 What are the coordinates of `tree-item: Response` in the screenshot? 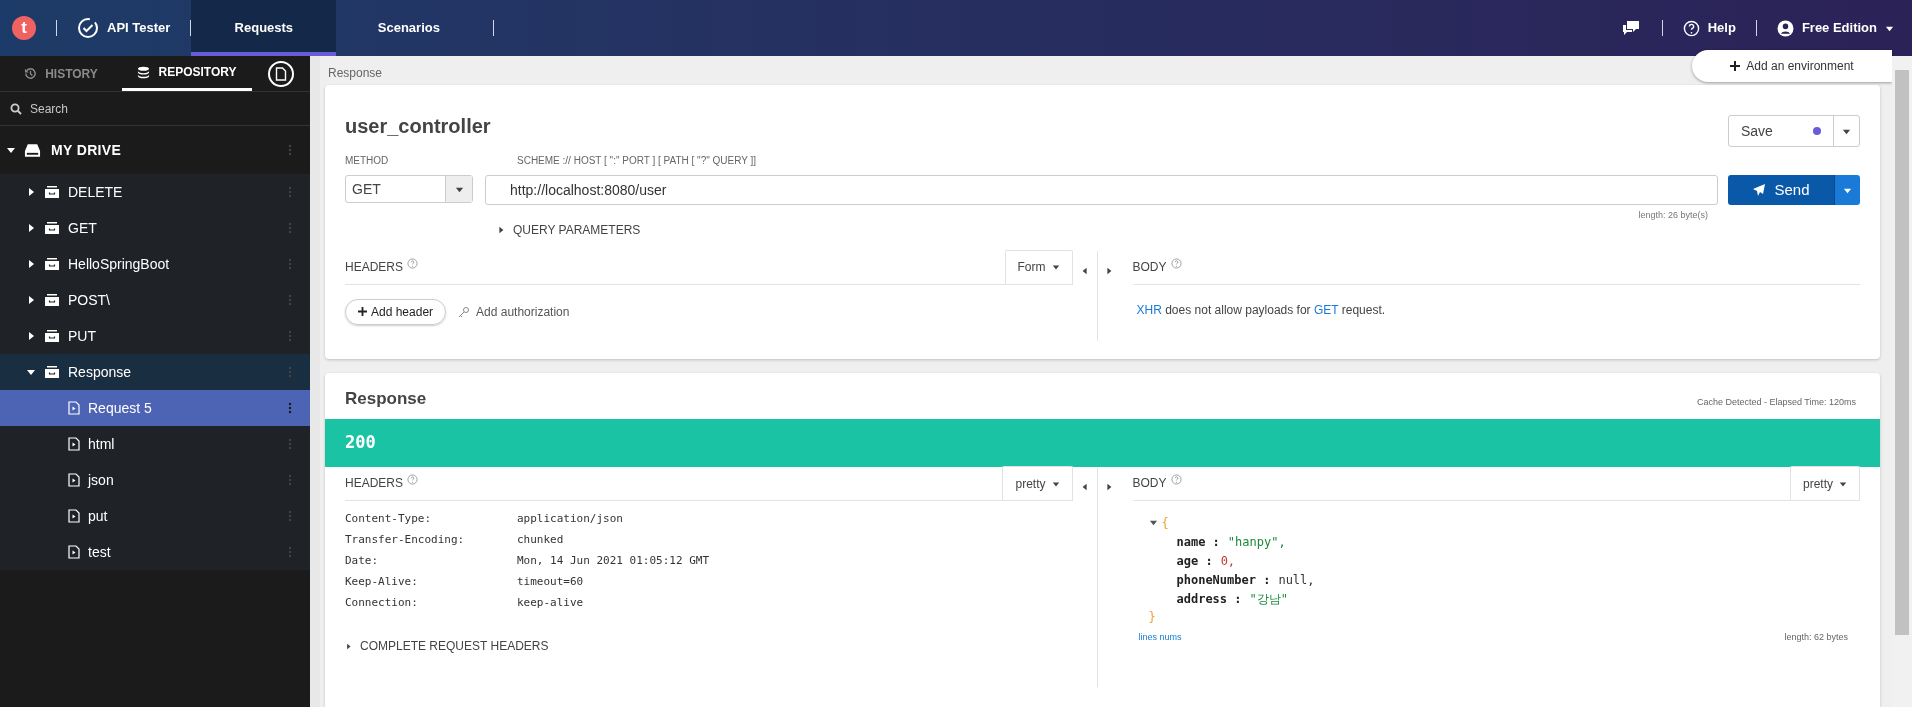 It's located at (155, 372).